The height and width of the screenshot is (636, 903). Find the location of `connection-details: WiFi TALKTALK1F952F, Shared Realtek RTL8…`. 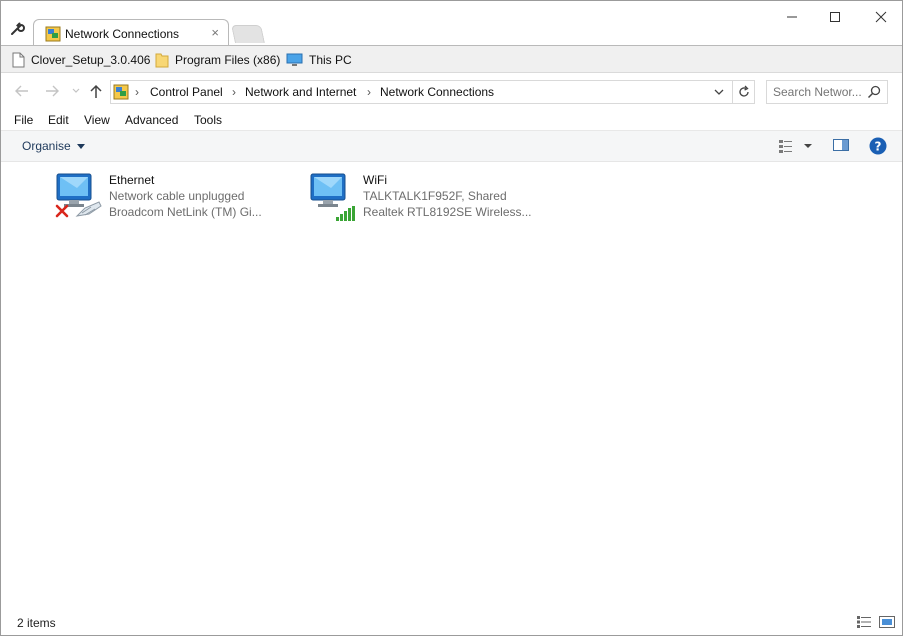

connection-details: WiFi TALKTALK1F952F, Shared Realtek RTL8… is located at coordinates (447, 196).